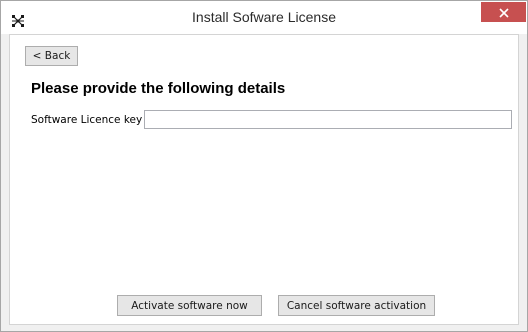 The image size is (528, 332). What do you see at coordinates (356, 305) in the screenshot?
I see `cancel-activation-button: Cancel software activation` at bounding box center [356, 305].